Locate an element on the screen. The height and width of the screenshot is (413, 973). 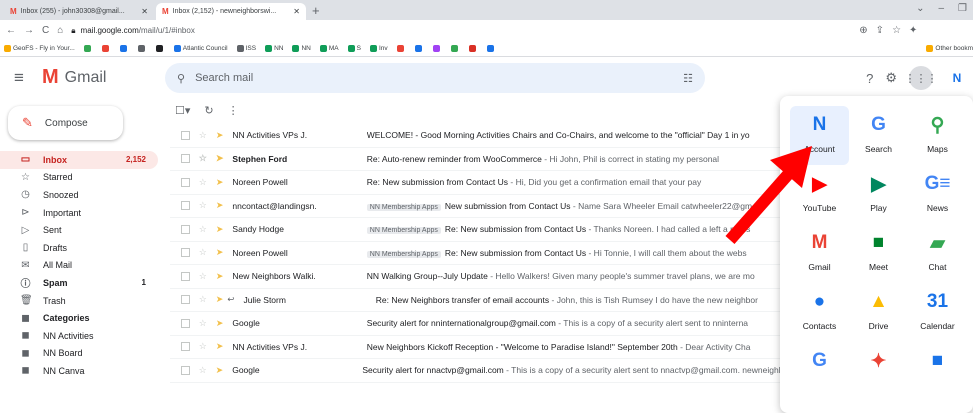
sidebar-item-categories: ◼ Categories is located at coordinates (79, 318).